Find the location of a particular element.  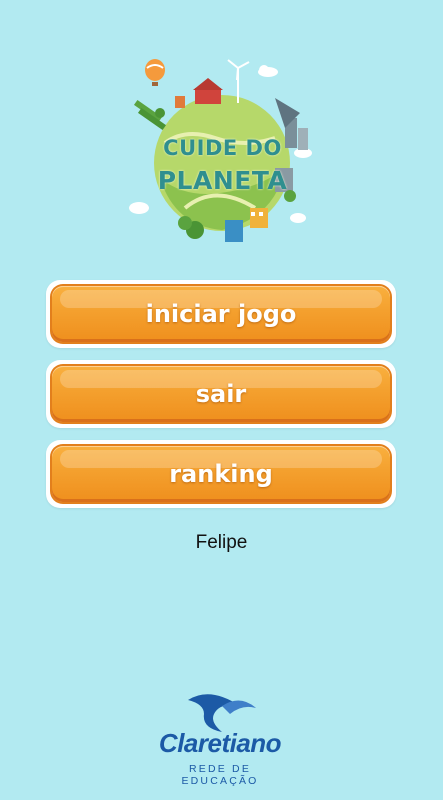

ranking-button: ranking is located at coordinates (221, 474).